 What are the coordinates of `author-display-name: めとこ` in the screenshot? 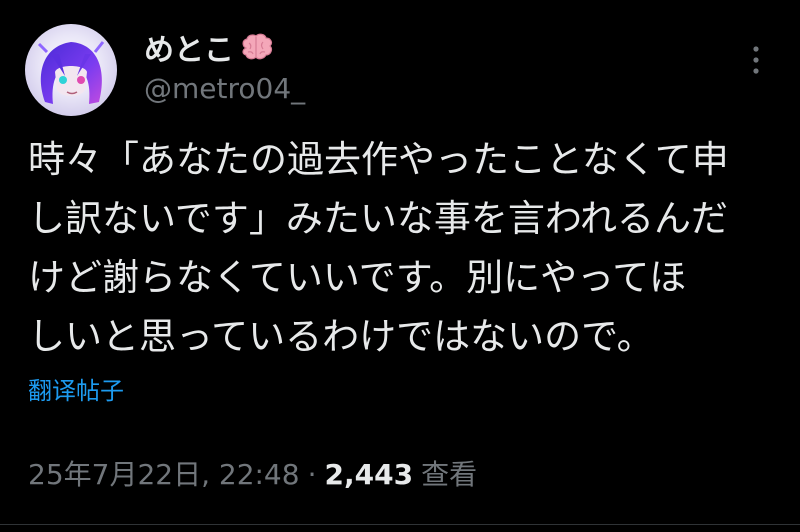 It's located at (209, 47).